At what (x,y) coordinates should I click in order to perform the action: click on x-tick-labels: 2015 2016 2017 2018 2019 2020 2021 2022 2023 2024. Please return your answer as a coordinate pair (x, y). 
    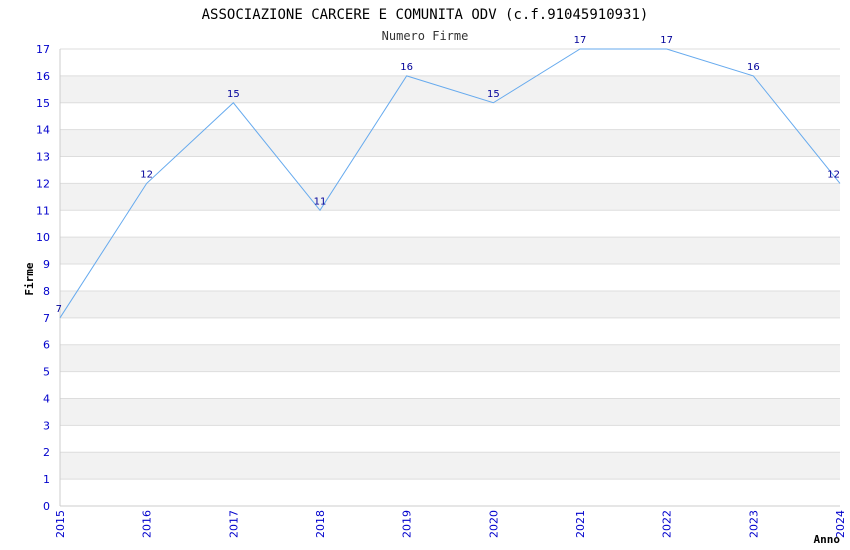
    Looking at the image, I should click on (450, 524).